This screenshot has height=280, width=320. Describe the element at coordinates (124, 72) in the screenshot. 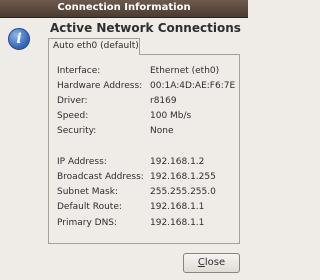

I see `detail-row-interface: Interface: Ethernet (eth0)` at that location.